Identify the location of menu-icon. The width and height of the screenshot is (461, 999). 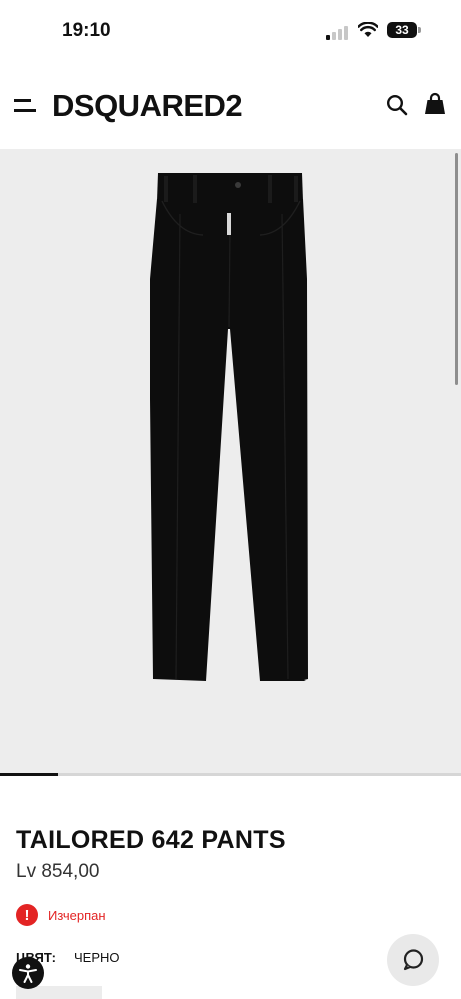
(25, 106).